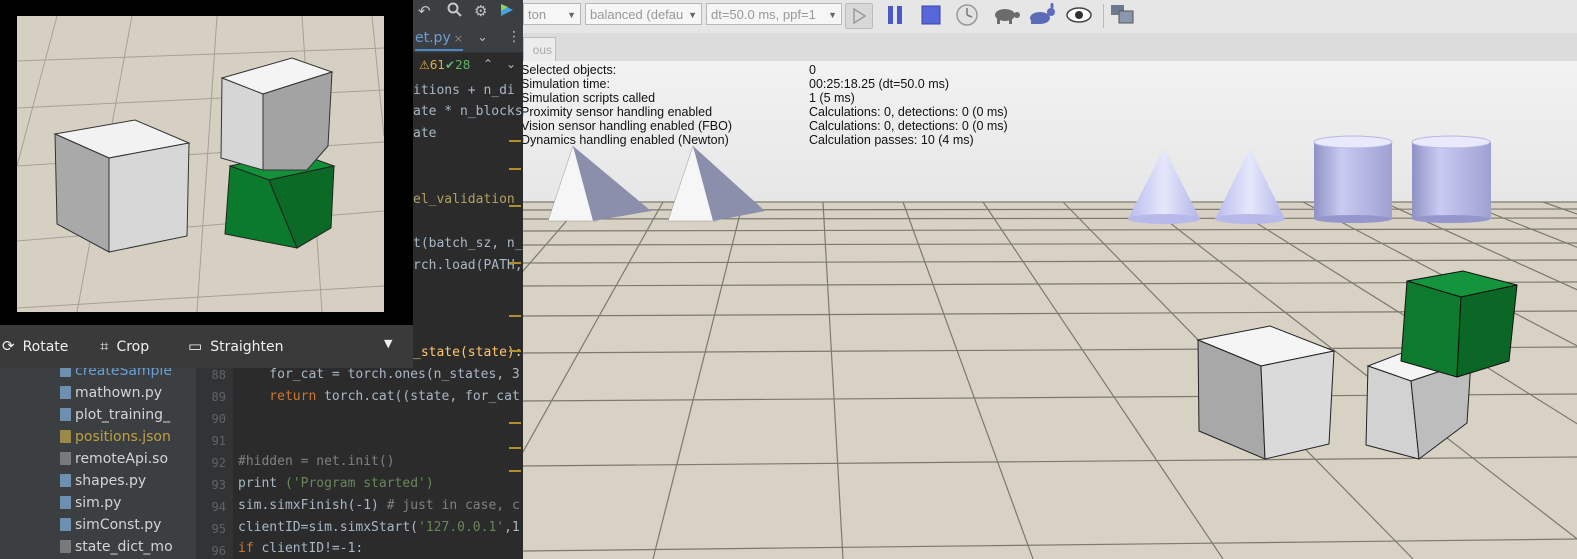  I want to click on rotate-button: ⟳ Rotate, so click(35, 346).